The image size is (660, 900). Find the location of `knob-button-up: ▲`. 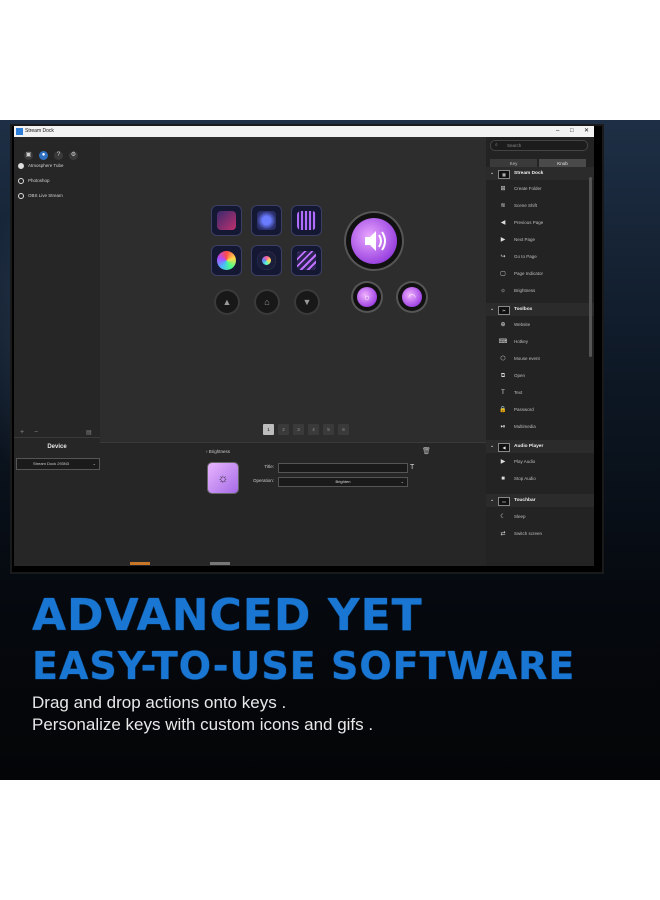

knob-button-up: ▲ is located at coordinates (227, 302).